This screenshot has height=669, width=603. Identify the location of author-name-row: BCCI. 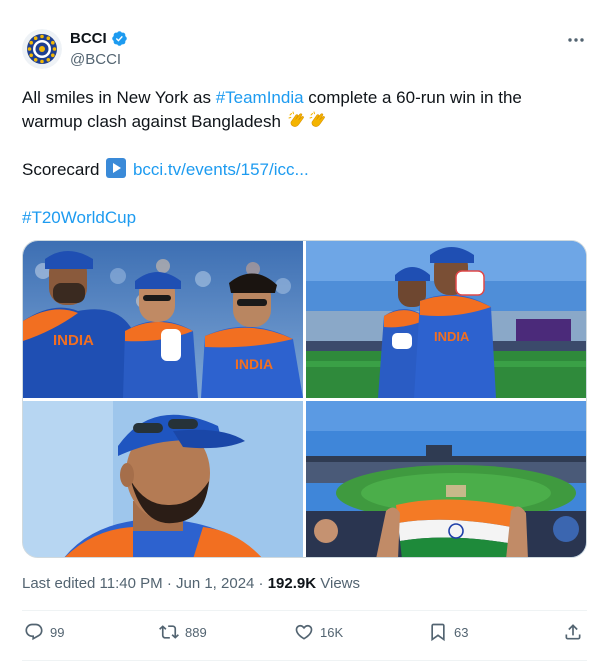
(99, 38).